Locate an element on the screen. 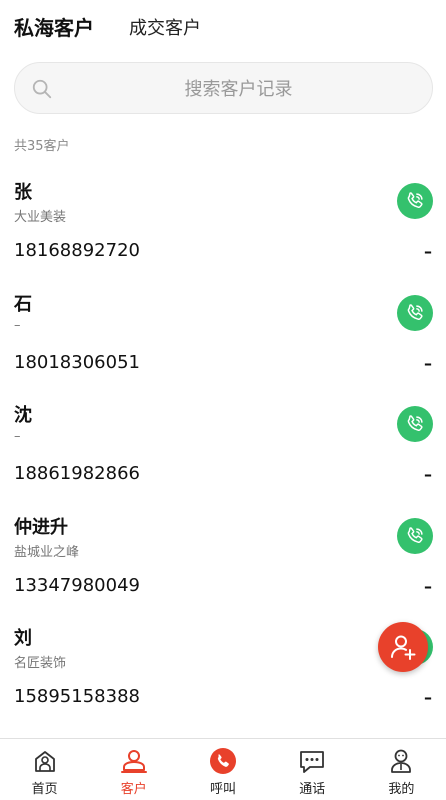  customer-company: 名匠装饰 is located at coordinates (40, 663).